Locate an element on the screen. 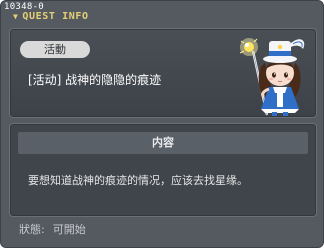  status-label: 狀態: is located at coordinates (32, 229).